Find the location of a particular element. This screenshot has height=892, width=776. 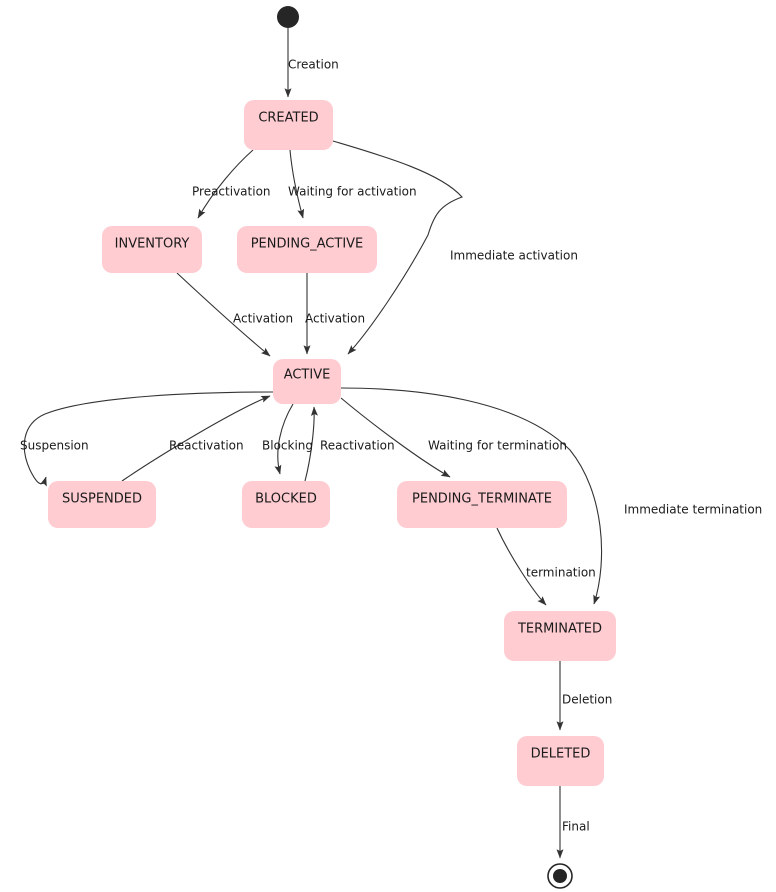

edge-label-reactivation-blocked: Reactivation is located at coordinates (357, 446).